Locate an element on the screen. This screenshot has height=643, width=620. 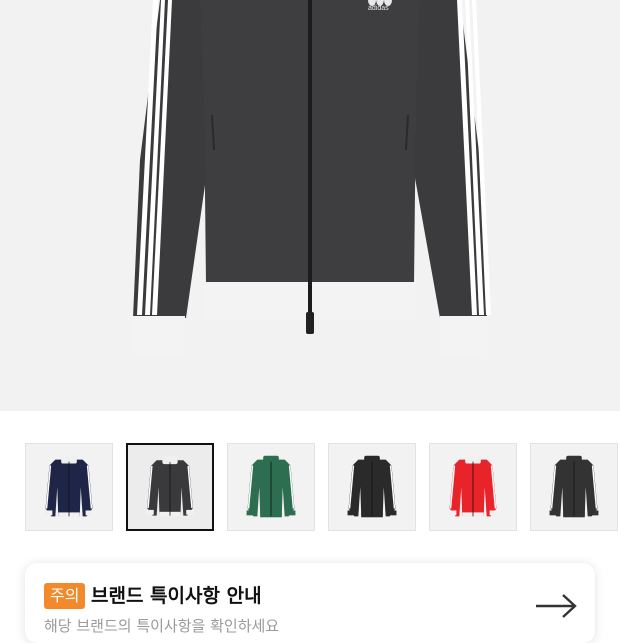
thumbnail-dark-grey is located at coordinates (170, 487).